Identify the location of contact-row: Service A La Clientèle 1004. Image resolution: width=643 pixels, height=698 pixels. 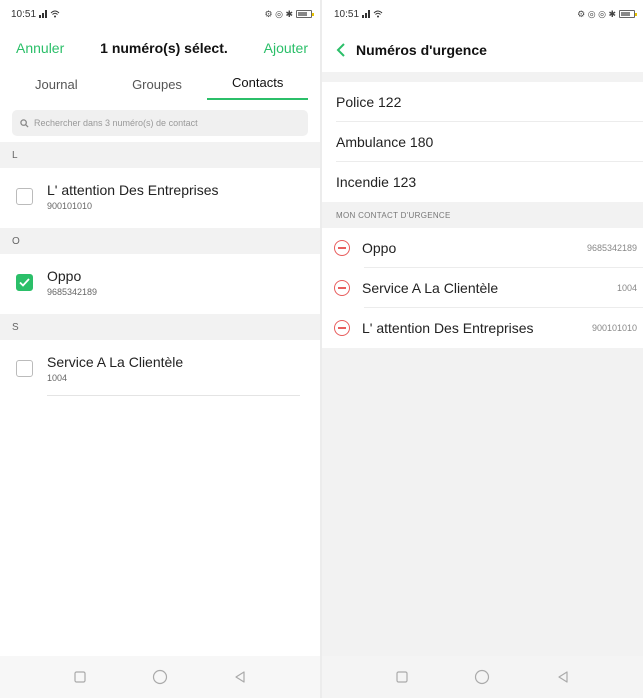
(160, 368).